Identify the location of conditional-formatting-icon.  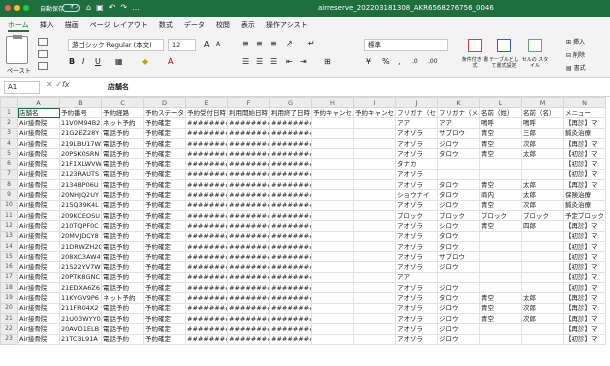
(475, 45).